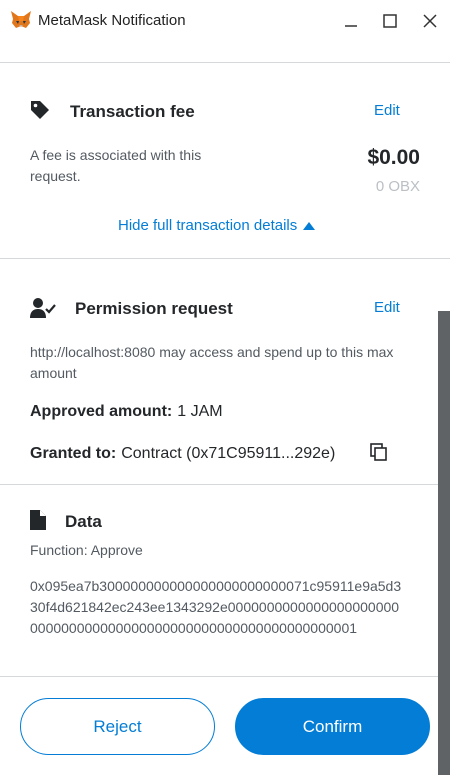 This screenshot has width=450, height=775. What do you see at coordinates (387, 110) in the screenshot?
I see `fee-edit-link: Edit` at bounding box center [387, 110].